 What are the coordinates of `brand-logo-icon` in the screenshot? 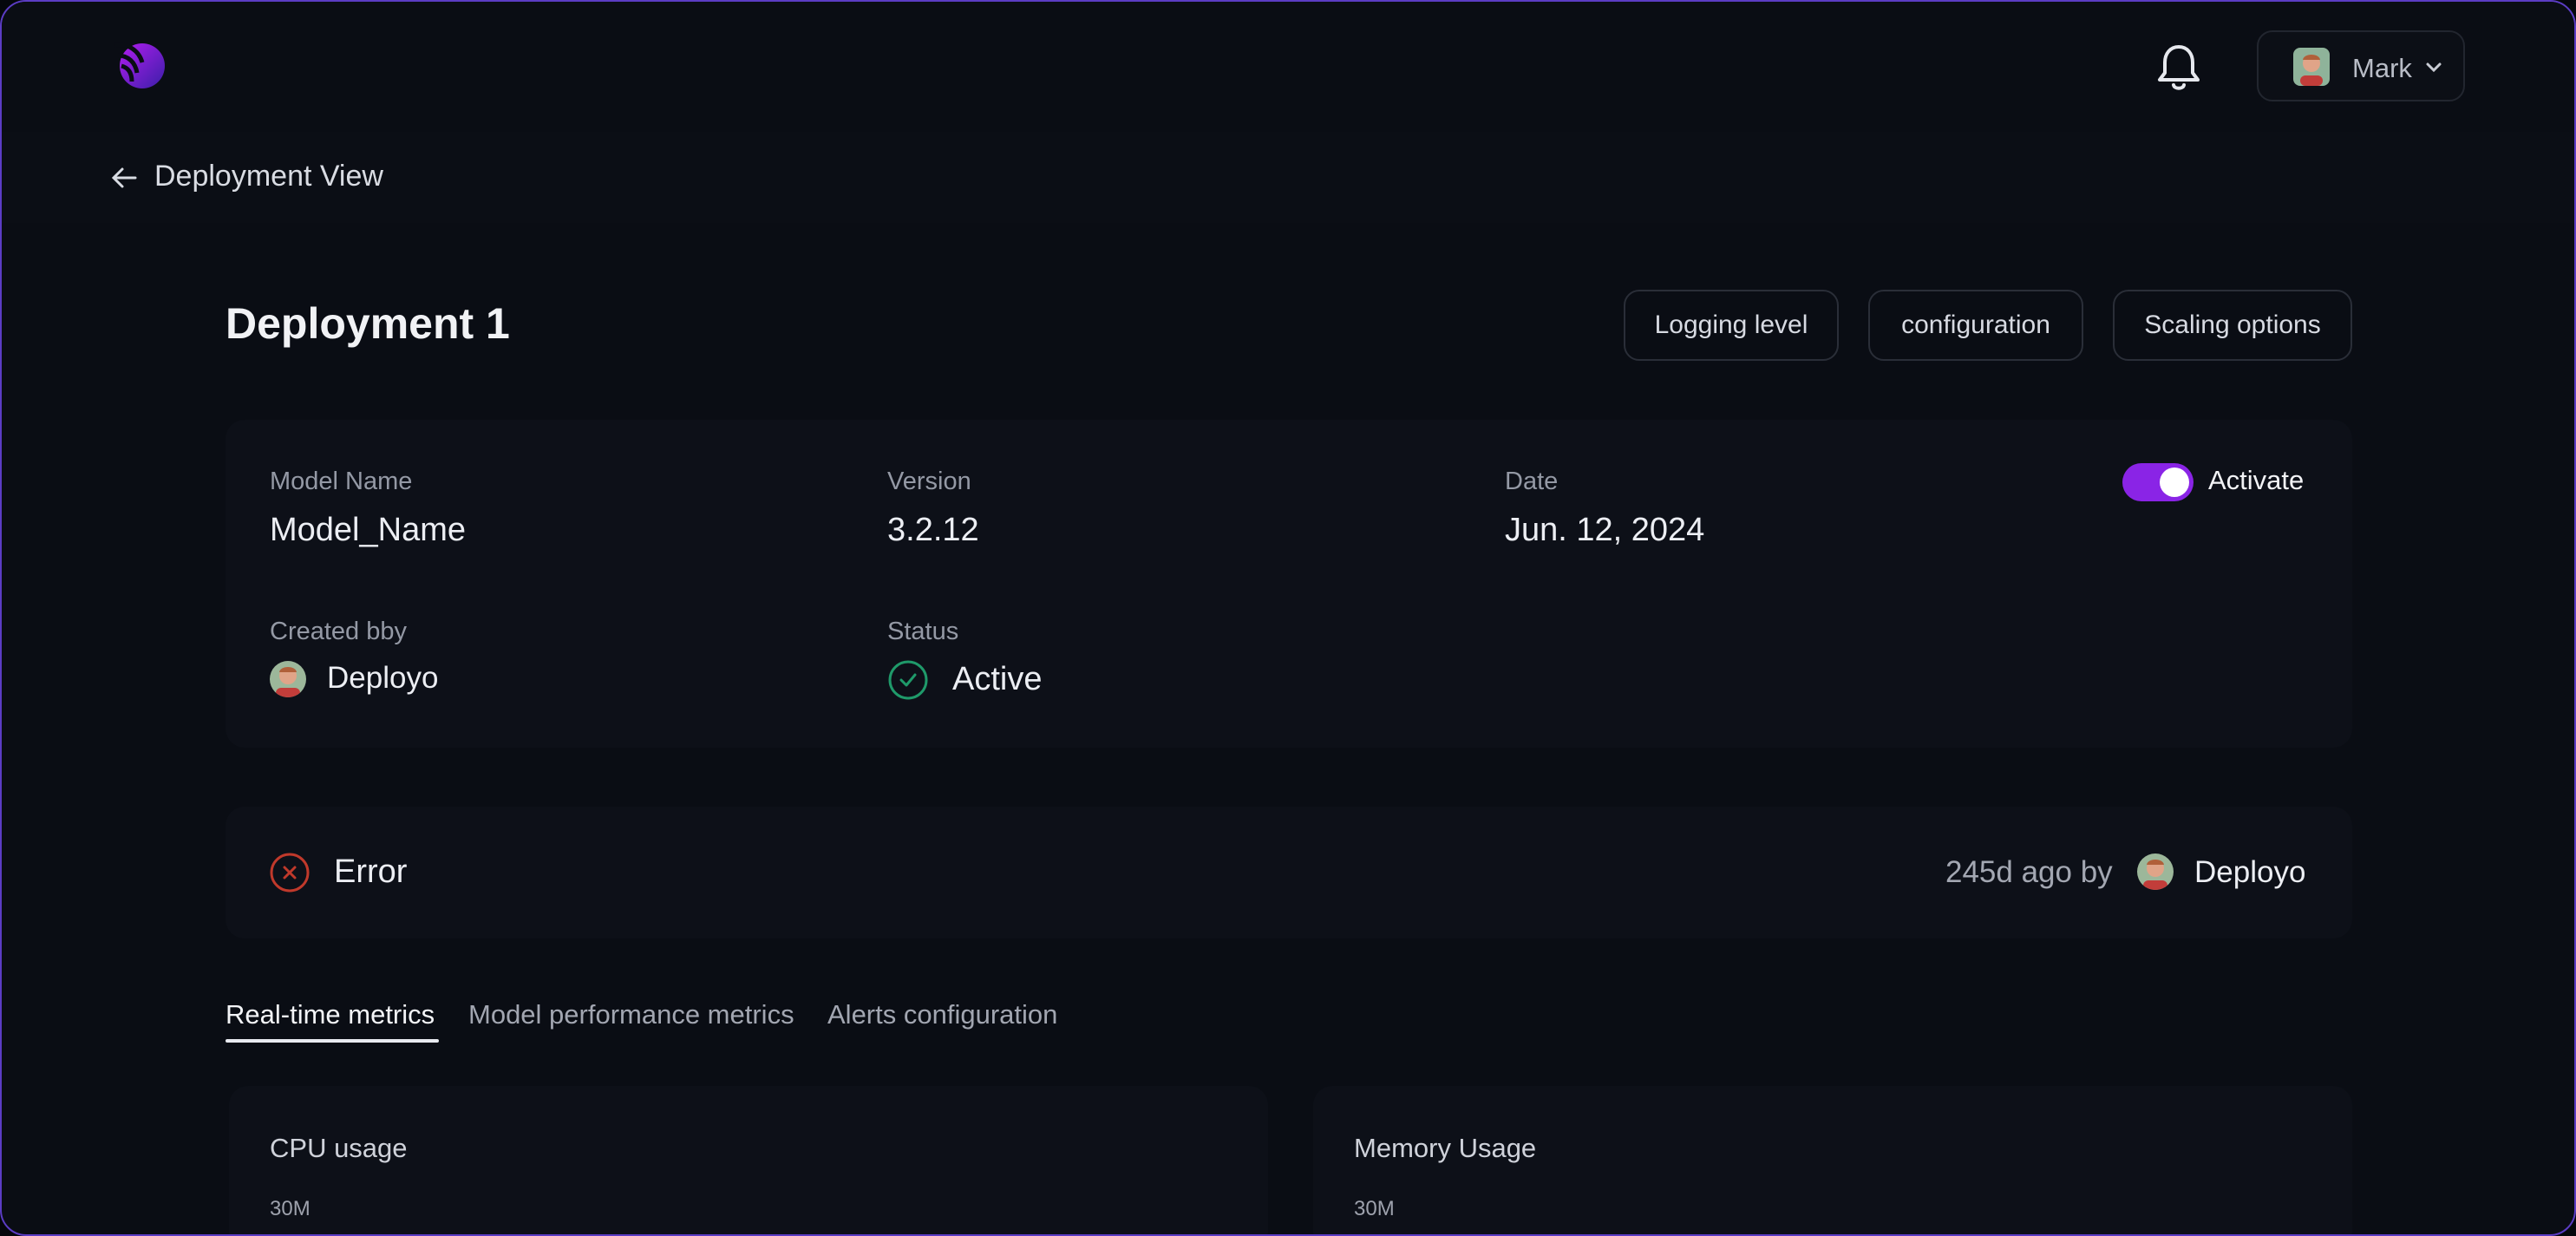 It's located at (138, 65).